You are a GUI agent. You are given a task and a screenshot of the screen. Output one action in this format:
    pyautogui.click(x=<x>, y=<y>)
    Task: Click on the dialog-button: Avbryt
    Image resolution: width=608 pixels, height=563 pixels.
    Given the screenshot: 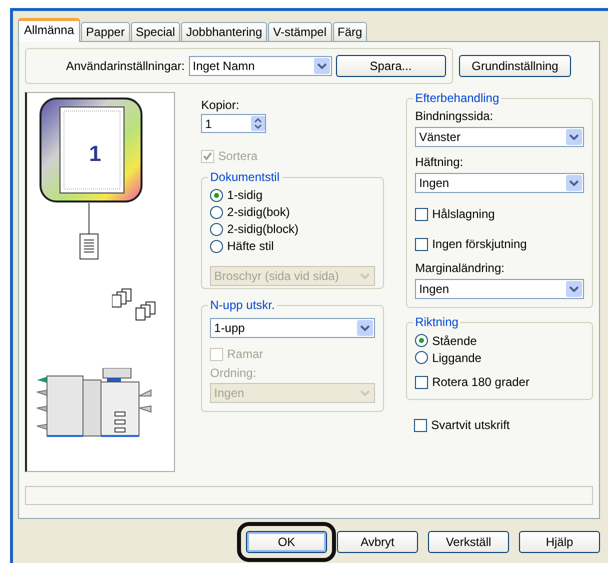 What is the action you would take?
    pyautogui.click(x=377, y=542)
    